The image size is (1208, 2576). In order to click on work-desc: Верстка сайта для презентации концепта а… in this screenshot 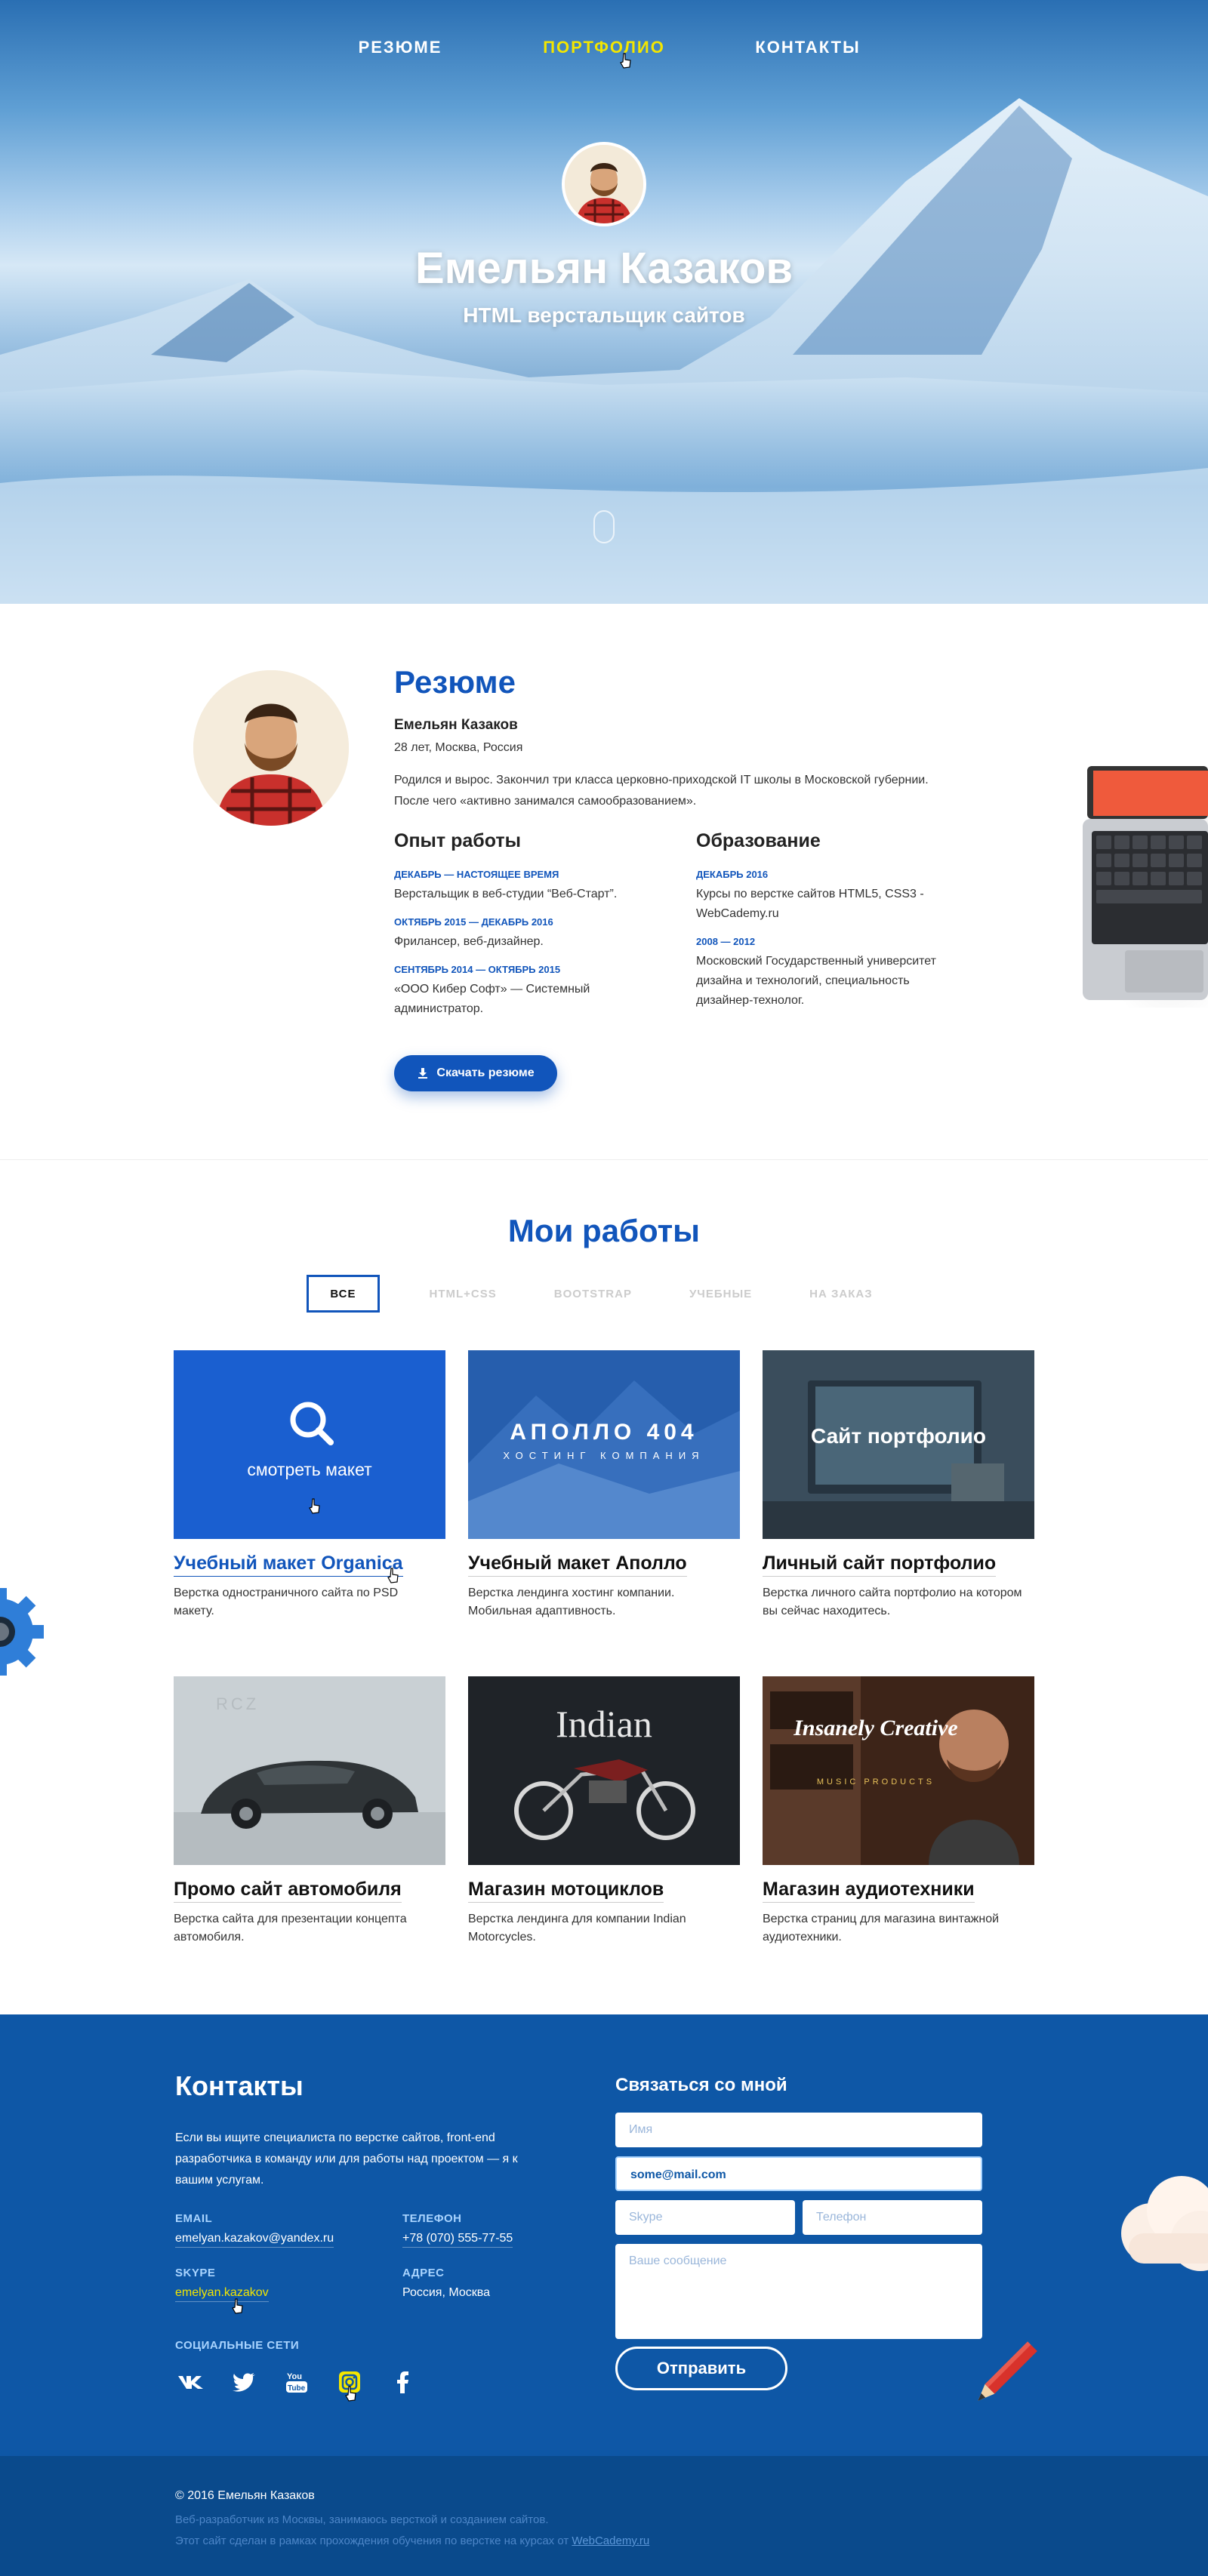, I will do `click(290, 1928)`.